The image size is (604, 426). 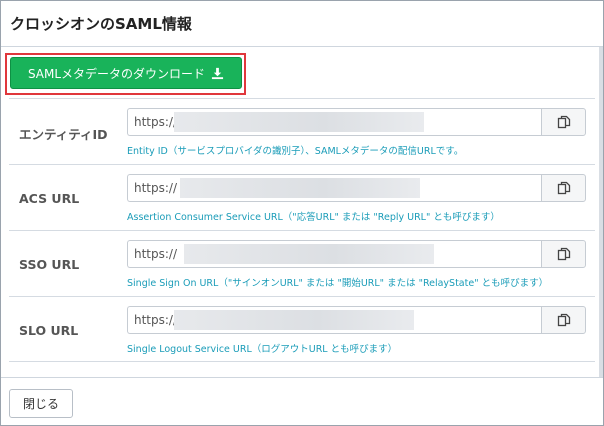 I want to click on field-label: SSO URL, so click(x=49, y=264).